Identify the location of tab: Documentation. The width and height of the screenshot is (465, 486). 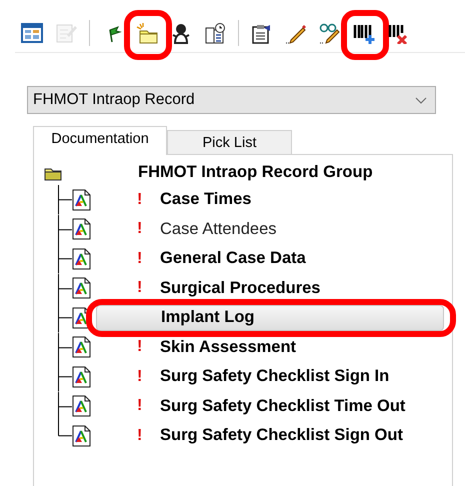
(100, 140).